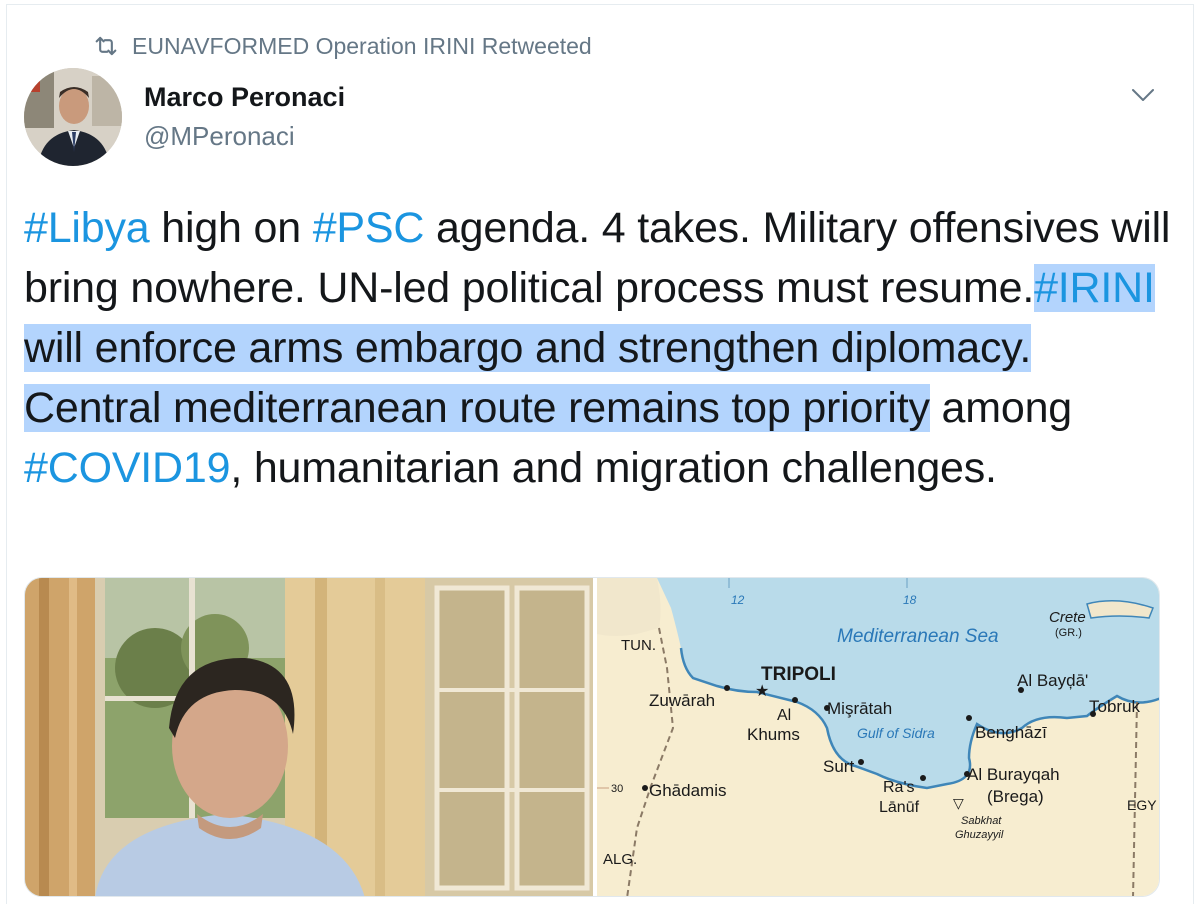 Image resolution: width=1198 pixels, height=904 pixels. I want to click on hashtag-covid19: #COVID19, so click(127, 468).